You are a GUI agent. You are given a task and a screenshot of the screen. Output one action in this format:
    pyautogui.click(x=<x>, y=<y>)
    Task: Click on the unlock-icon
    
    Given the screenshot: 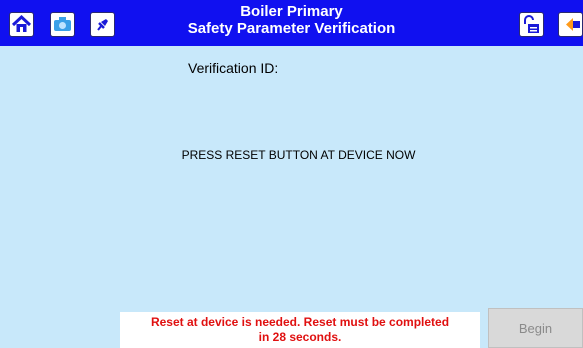 What is the action you would take?
    pyautogui.click(x=531, y=24)
    